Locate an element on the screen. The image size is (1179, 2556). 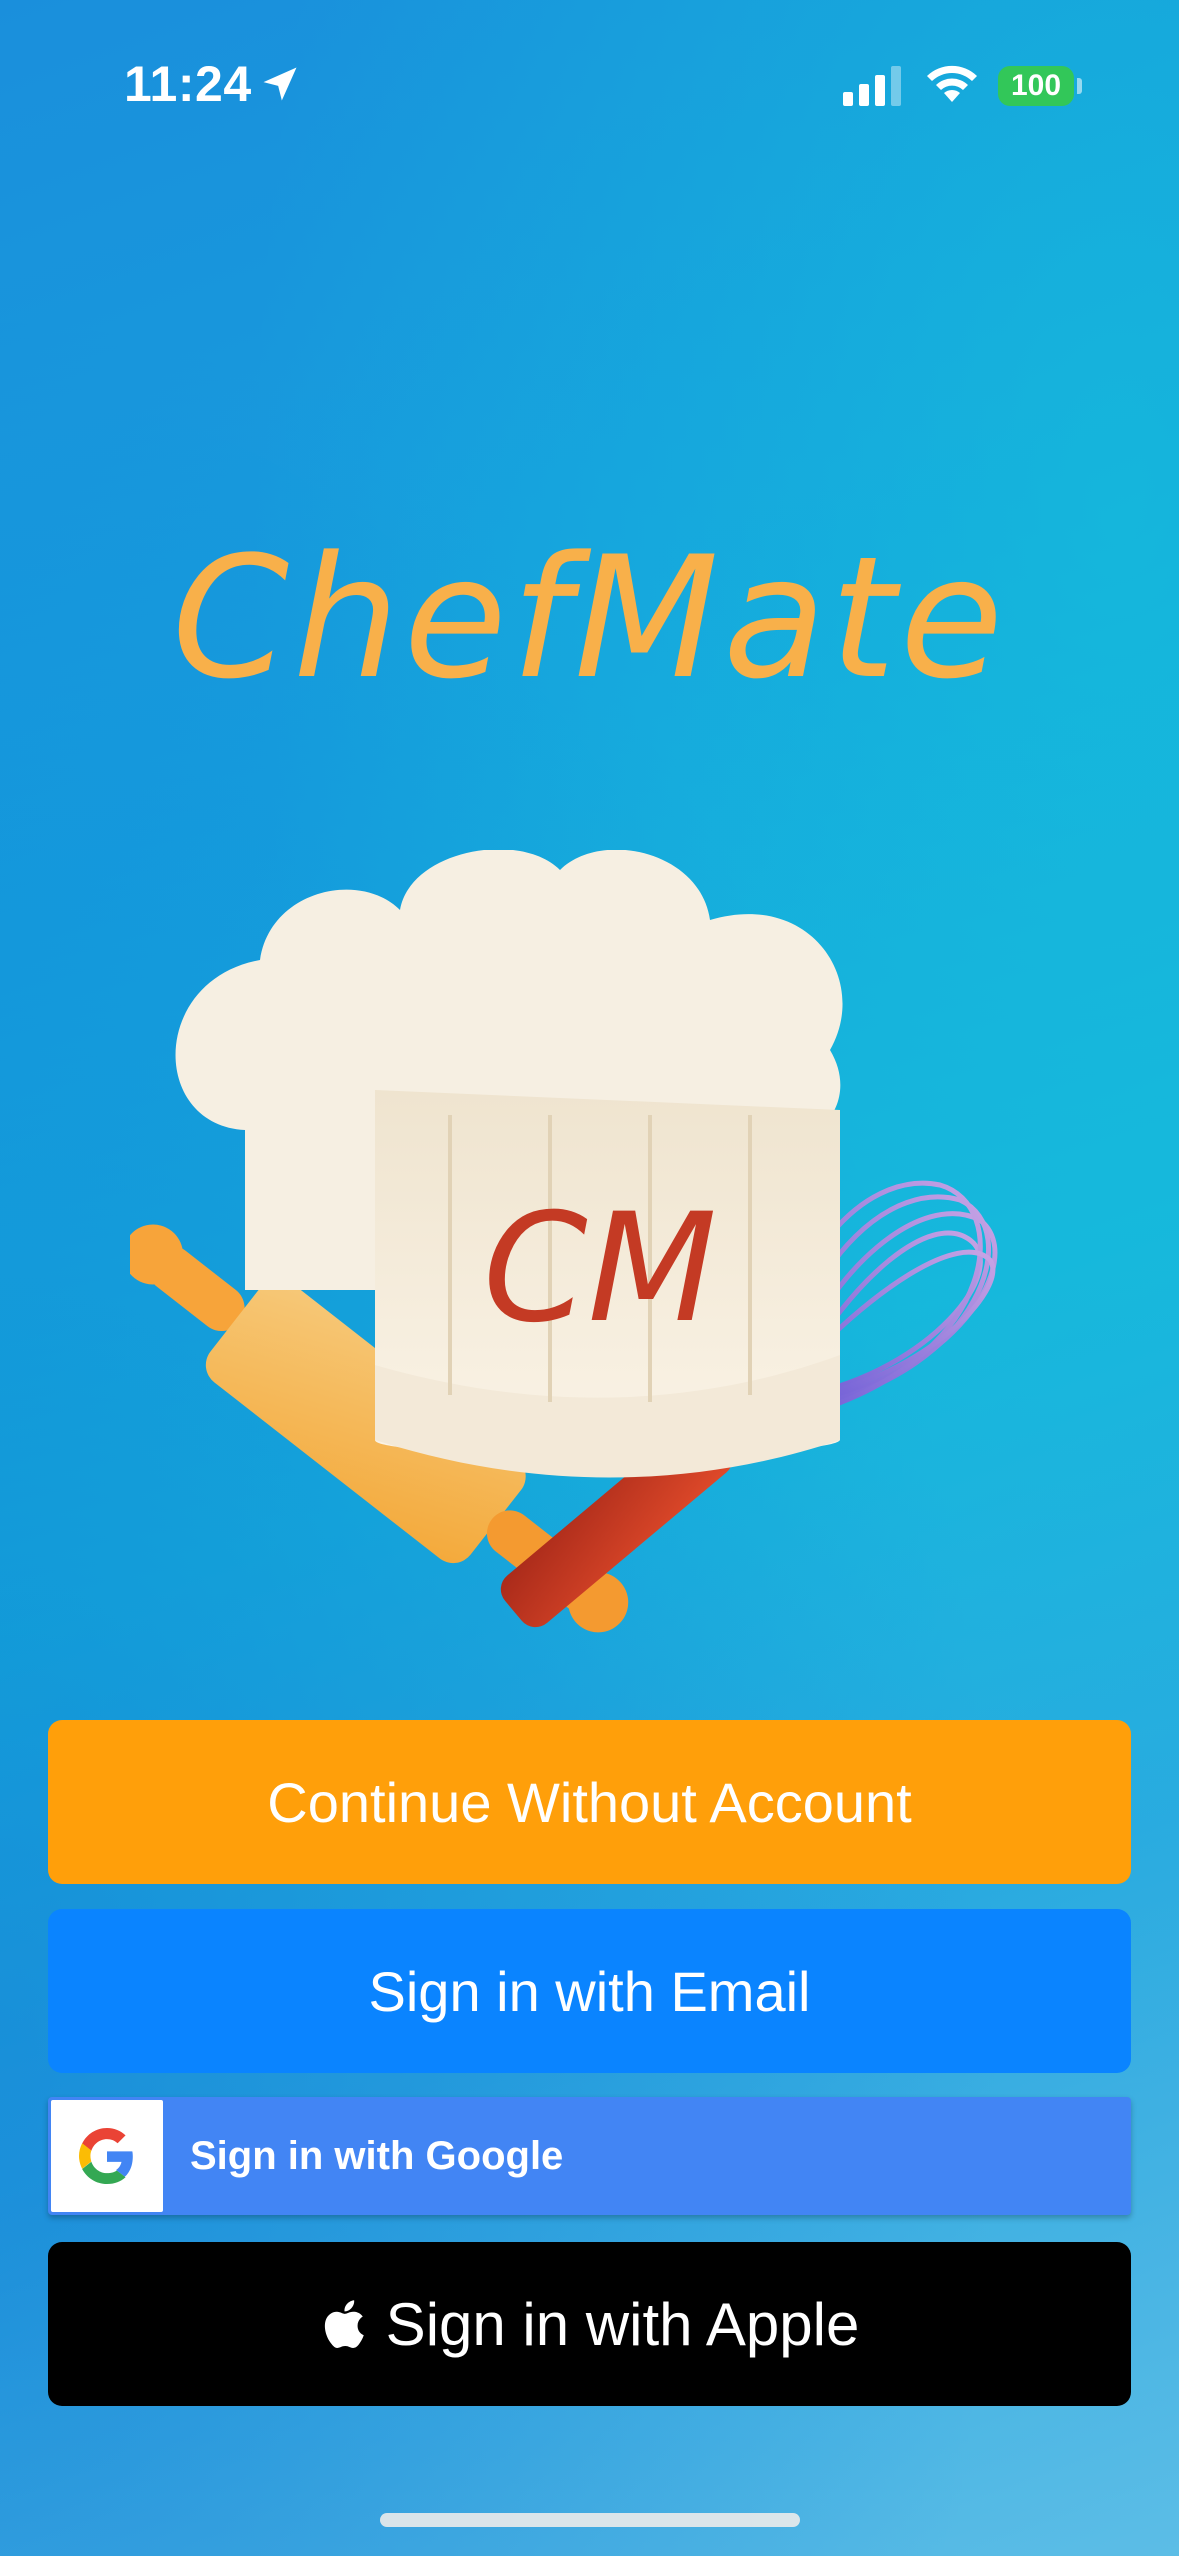
battery-cap is located at coordinates (1079, 86).